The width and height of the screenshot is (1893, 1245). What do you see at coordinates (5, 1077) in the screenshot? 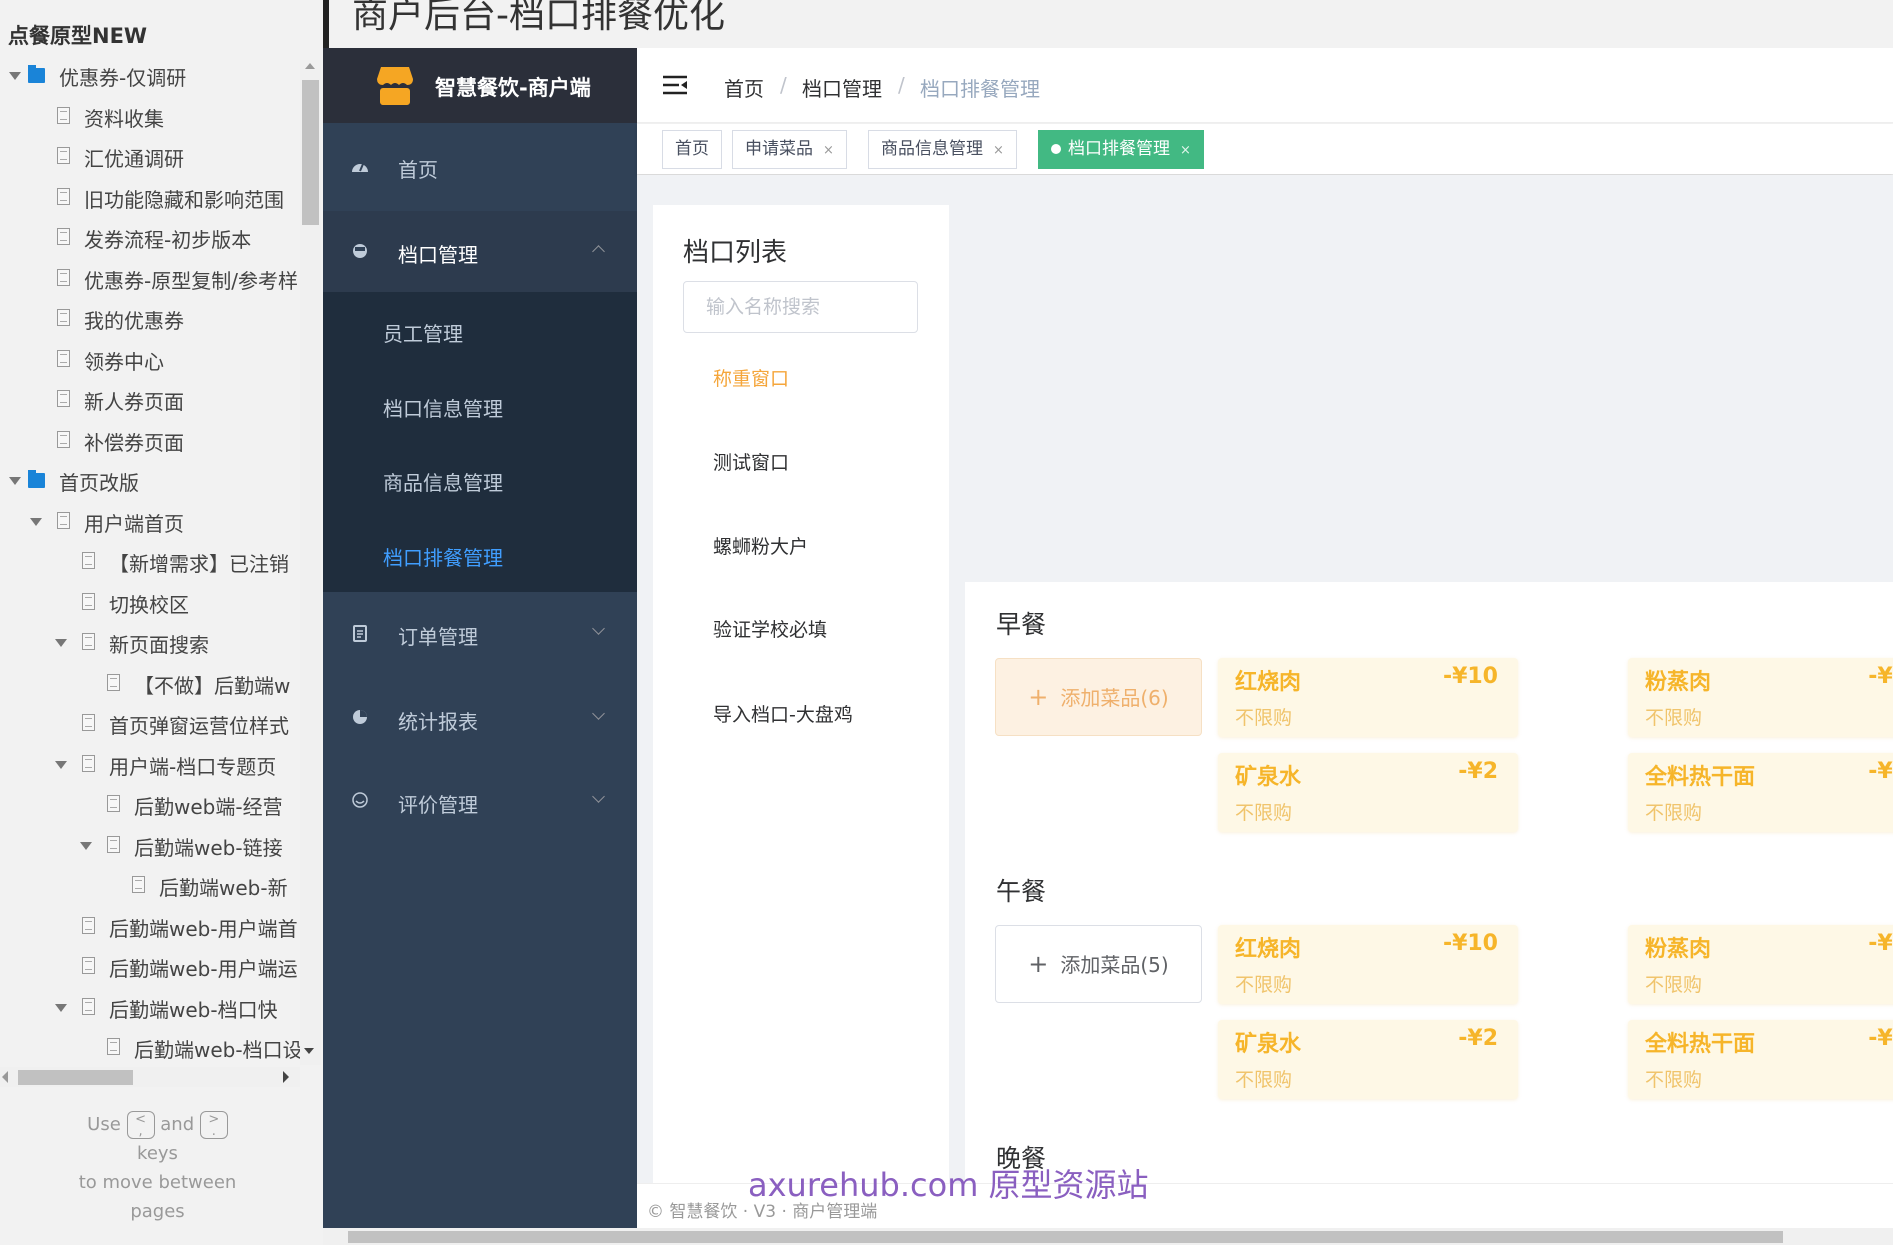
I see `scroll-left-icon` at bounding box center [5, 1077].